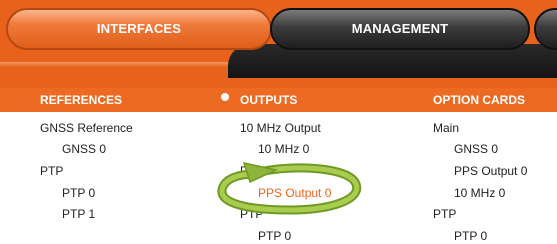 The height and width of the screenshot is (244, 557). What do you see at coordinates (476, 149) in the screenshot?
I see `opt-gnss-0: GNSS 0` at bounding box center [476, 149].